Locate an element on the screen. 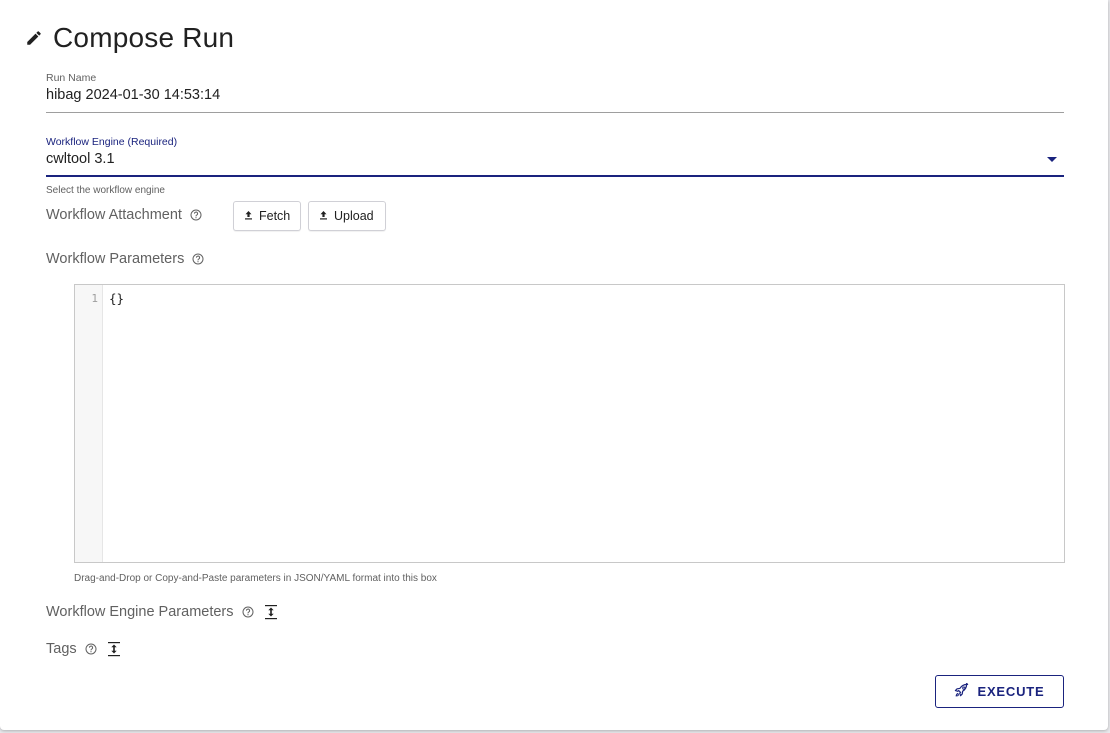  upload-label: Upload is located at coordinates (354, 216).